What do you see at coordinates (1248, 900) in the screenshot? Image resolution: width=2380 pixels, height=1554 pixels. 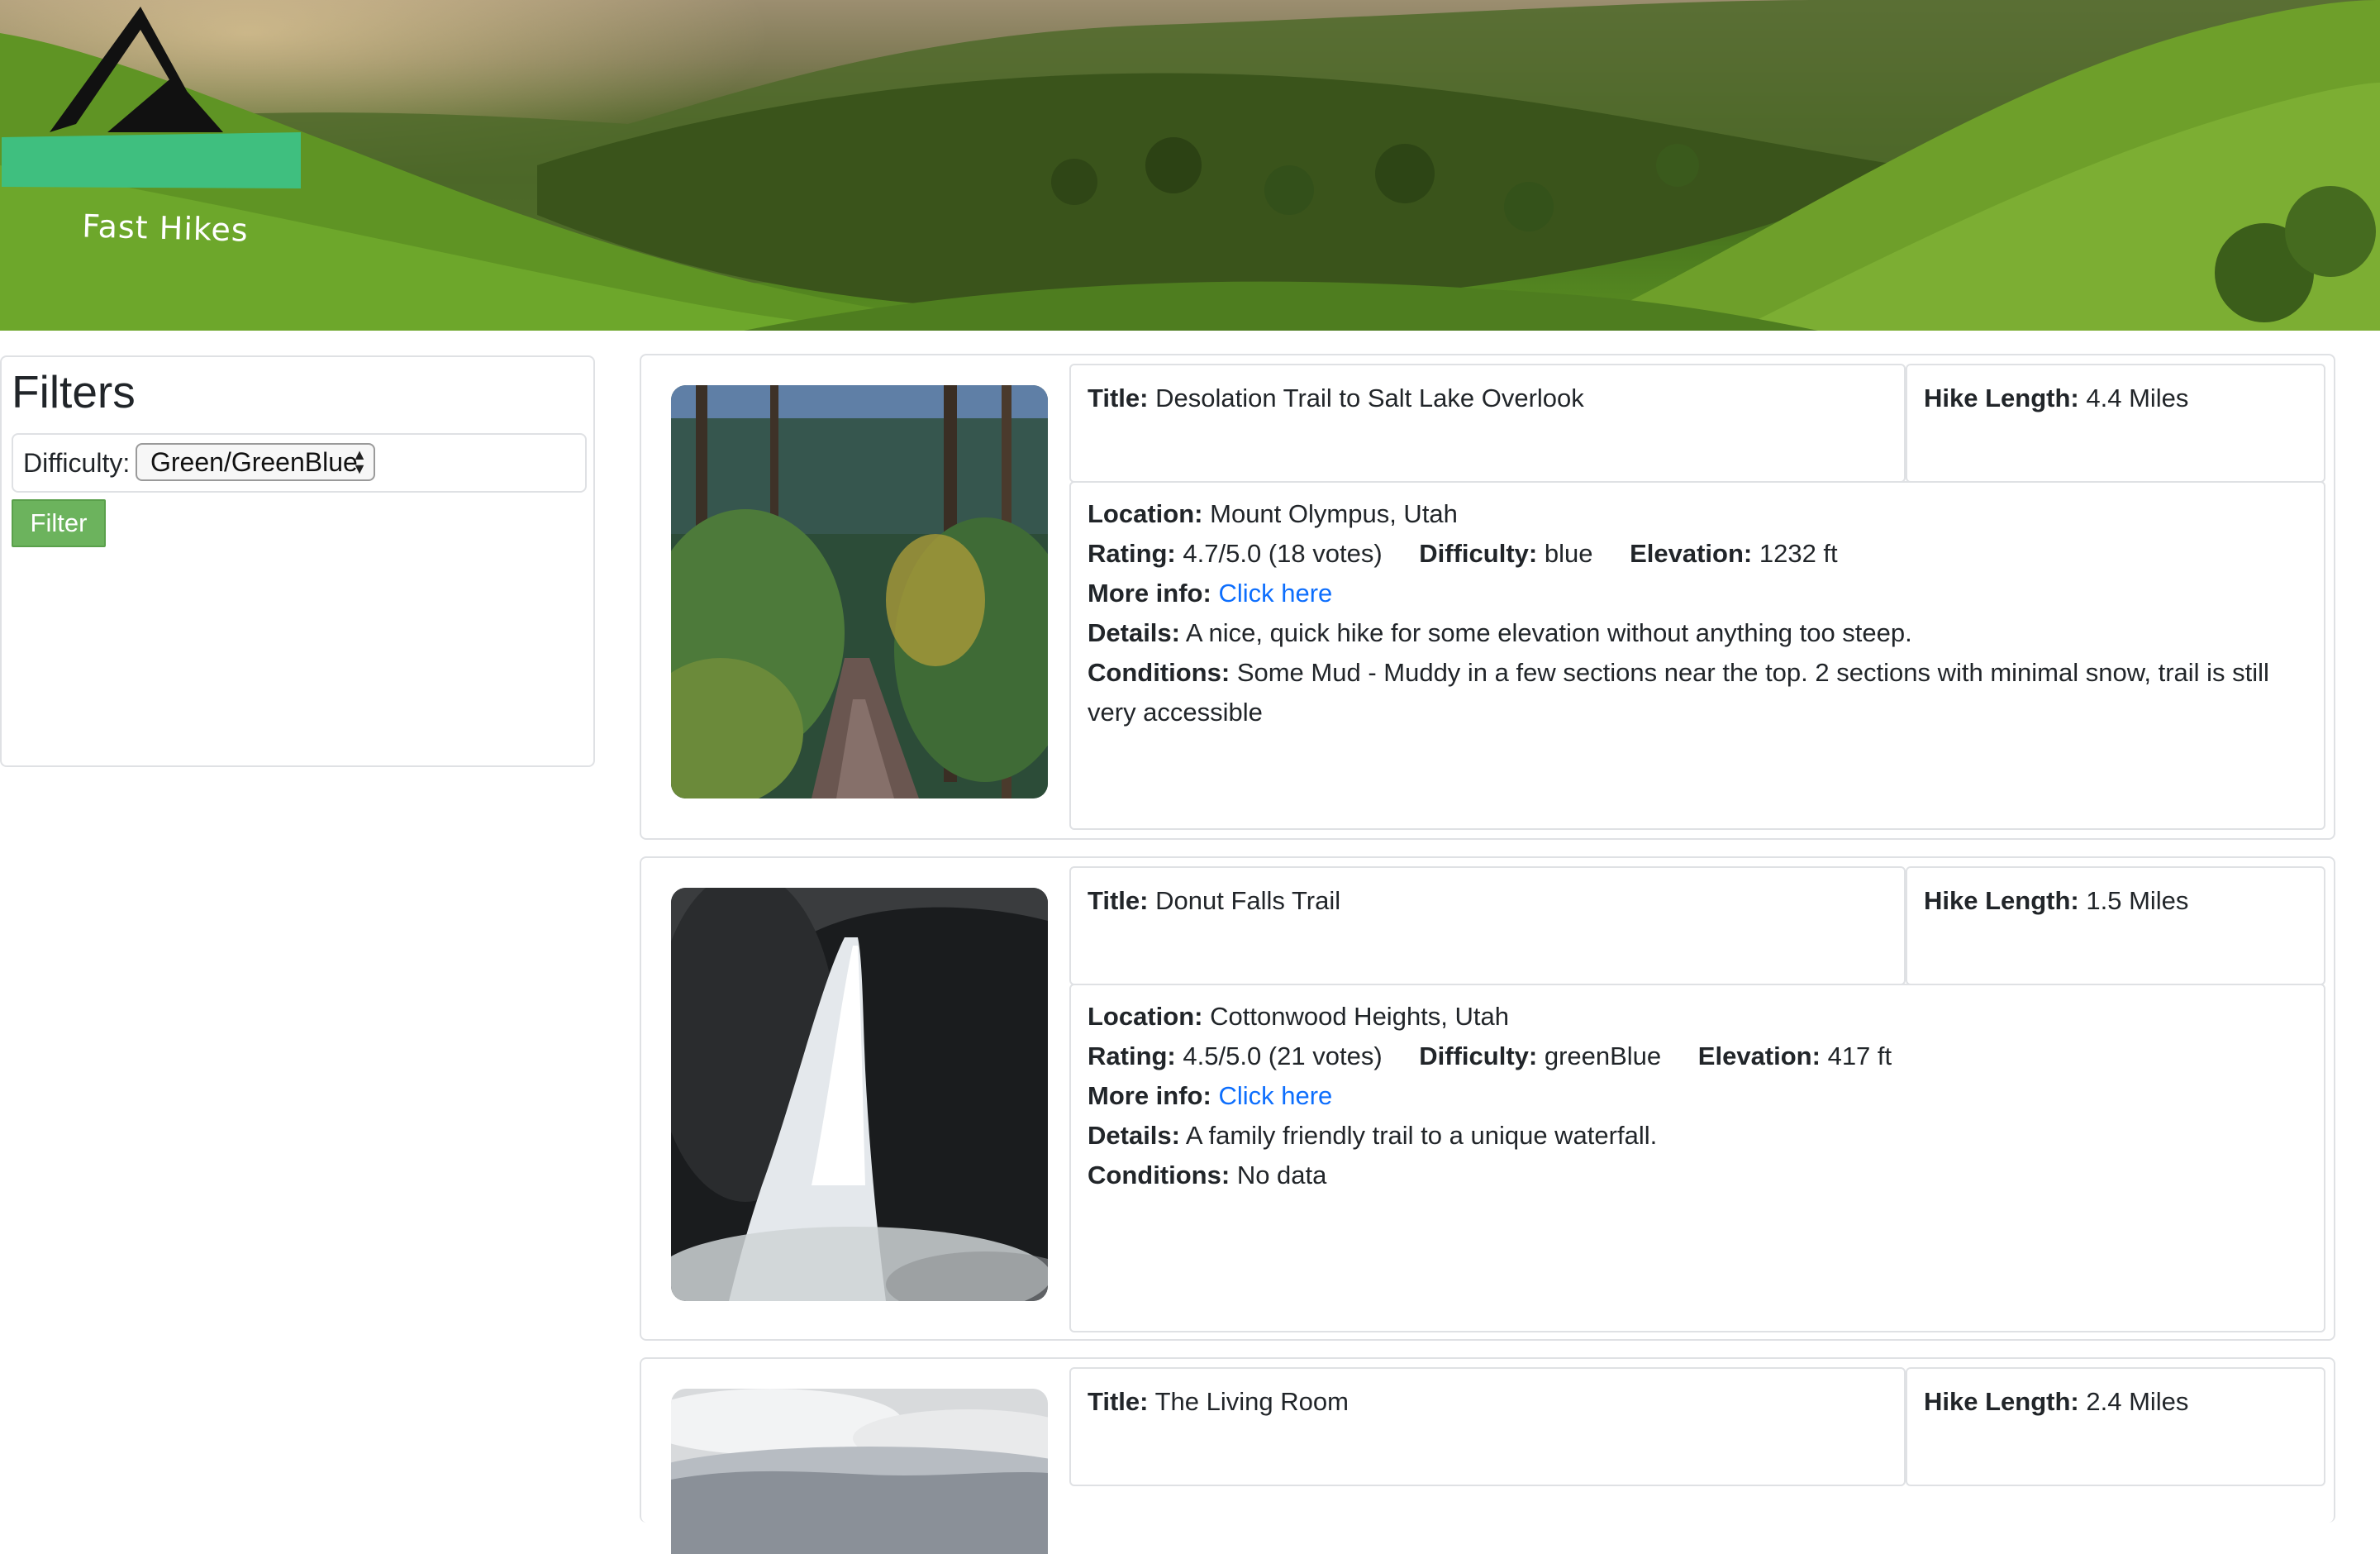 I see `hike-title: Donut Falls Trail` at bounding box center [1248, 900].